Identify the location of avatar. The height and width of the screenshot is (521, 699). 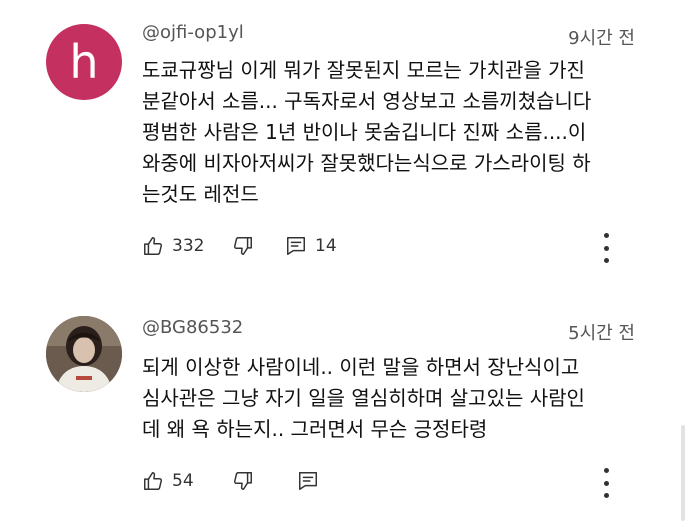
(84, 354).